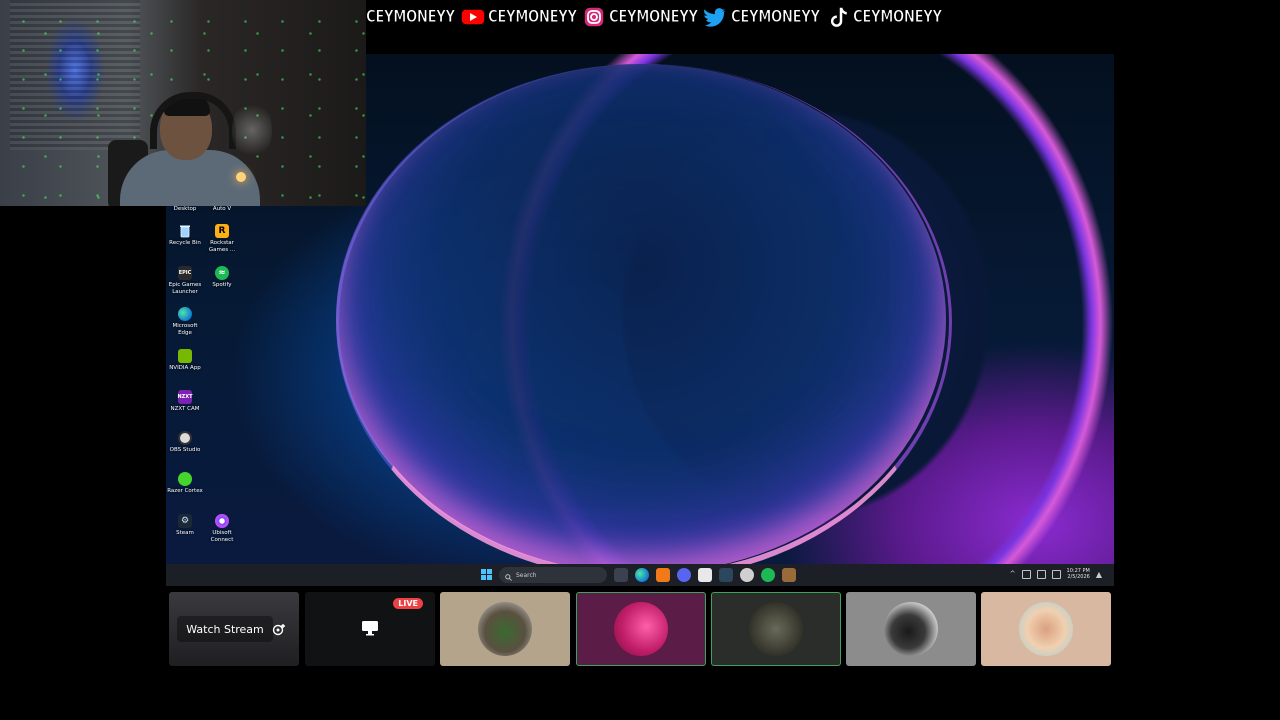  I want to click on razer-icon, so click(185, 479).